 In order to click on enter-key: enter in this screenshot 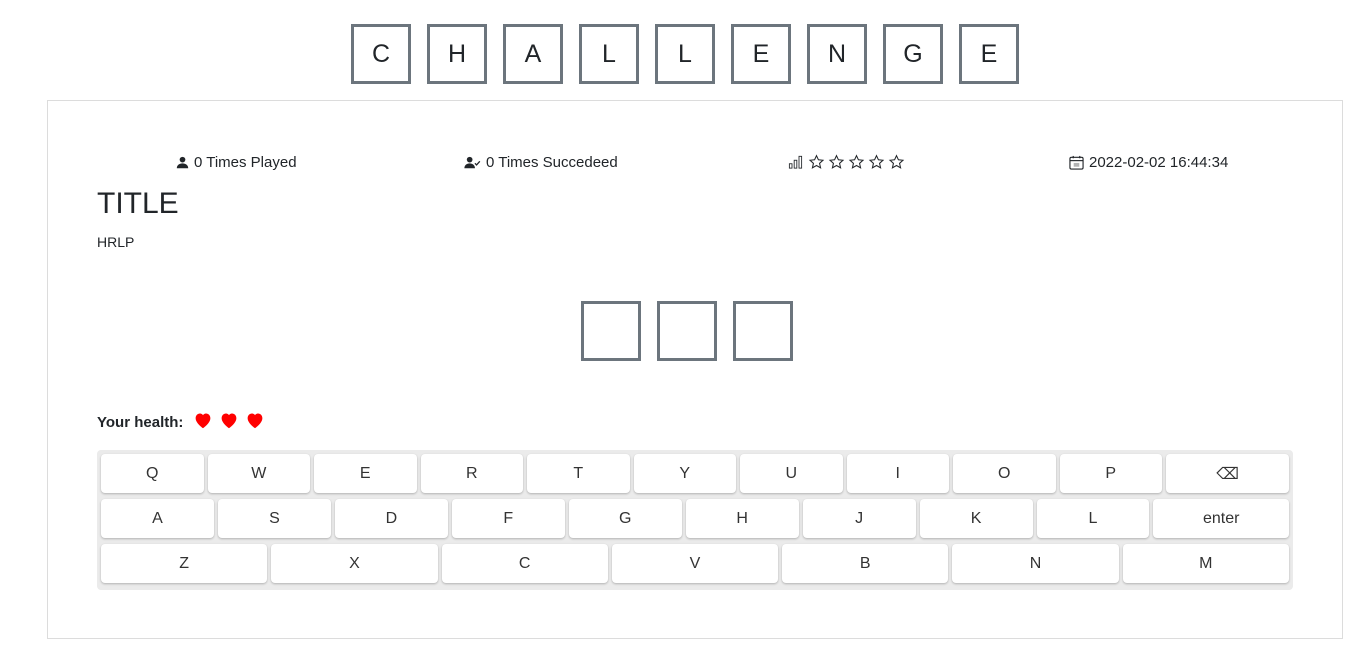, I will do `click(1221, 518)`.